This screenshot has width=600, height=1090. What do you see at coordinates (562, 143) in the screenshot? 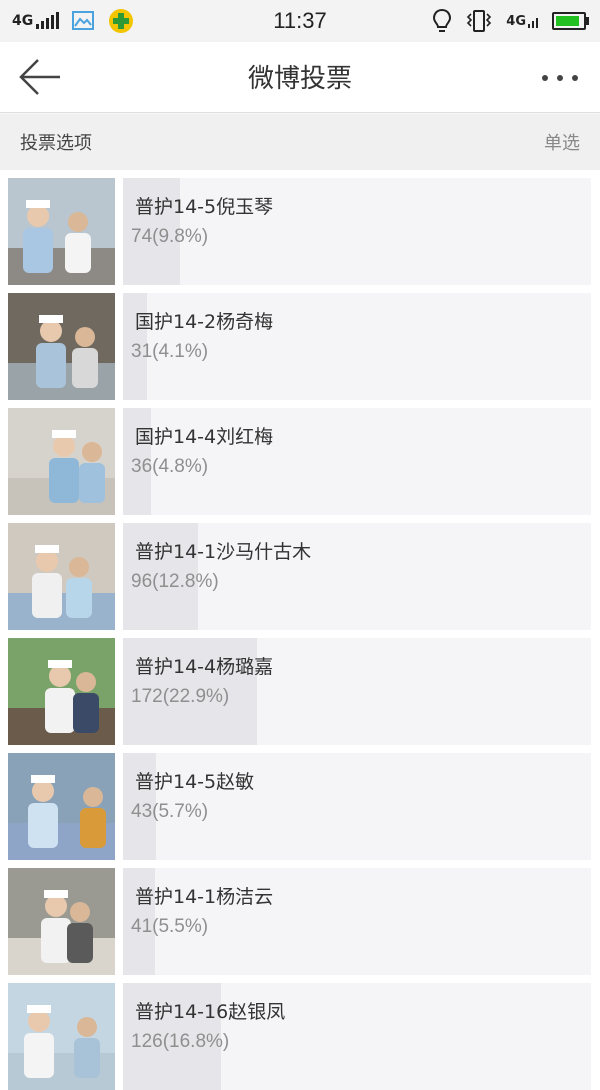
I see `vote-type-label: 单选` at bounding box center [562, 143].